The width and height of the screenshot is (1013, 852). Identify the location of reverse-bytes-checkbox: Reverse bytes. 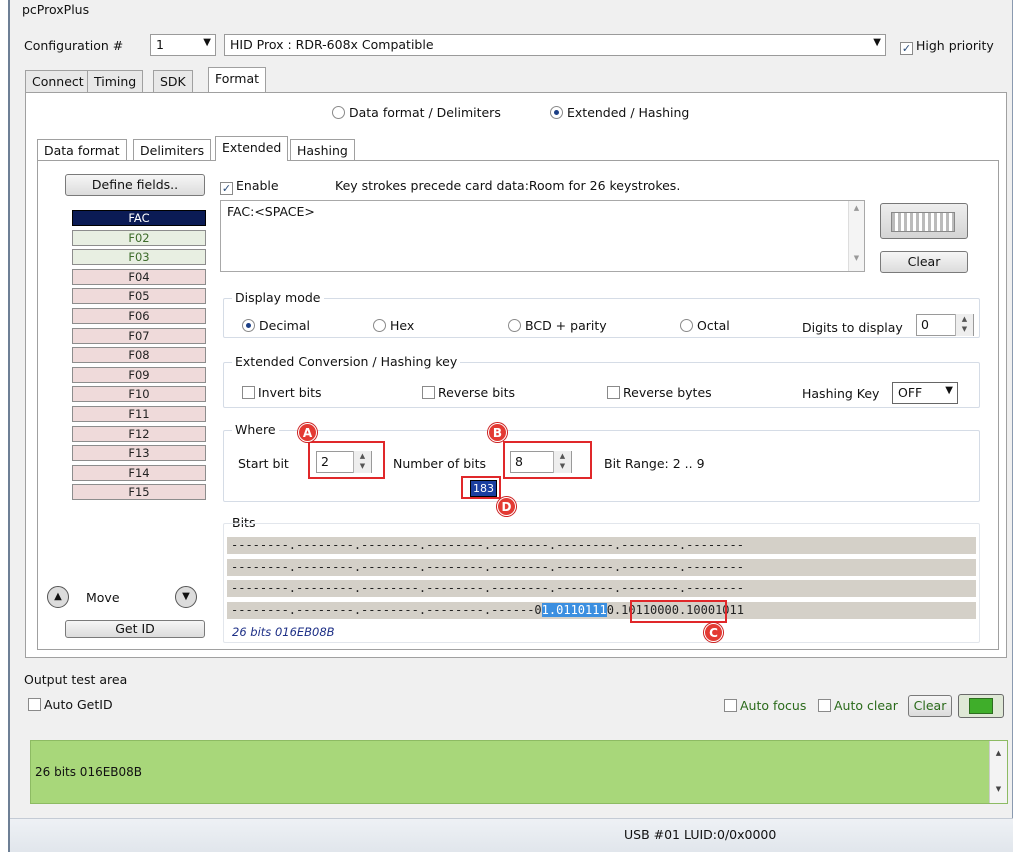
(659, 392).